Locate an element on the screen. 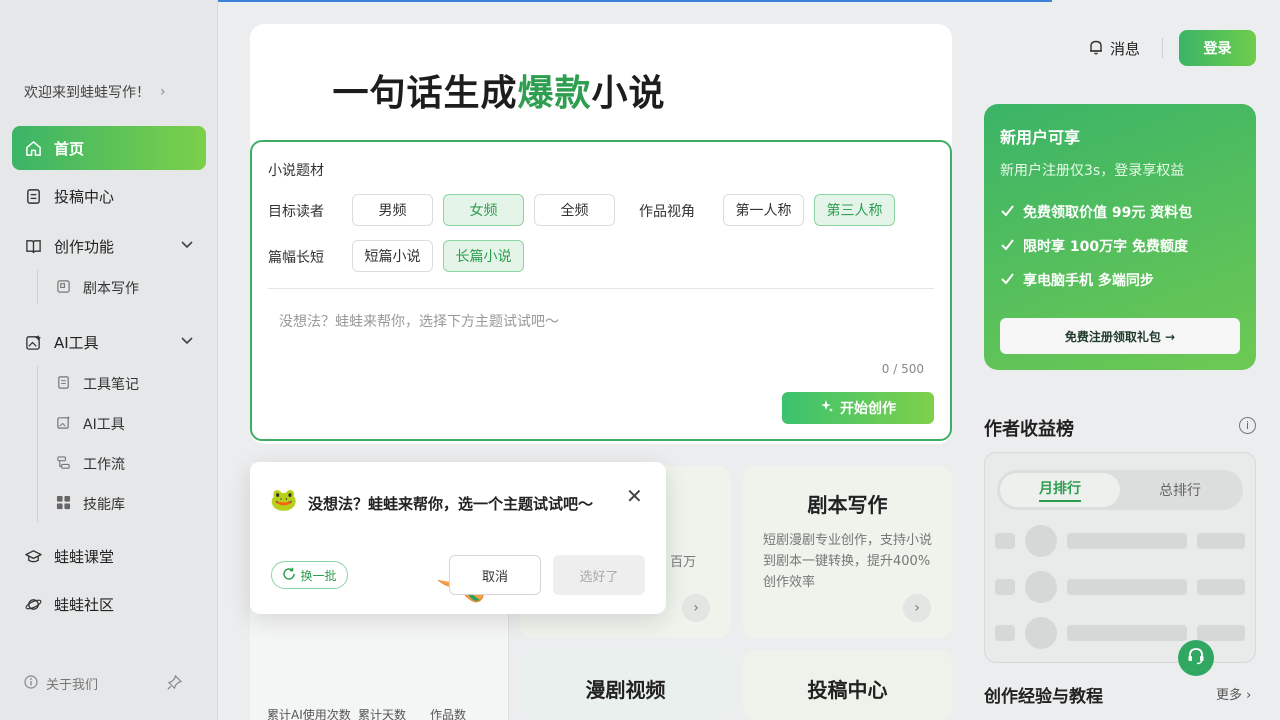  tab-monthly: 月排行 is located at coordinates (1060, 490).